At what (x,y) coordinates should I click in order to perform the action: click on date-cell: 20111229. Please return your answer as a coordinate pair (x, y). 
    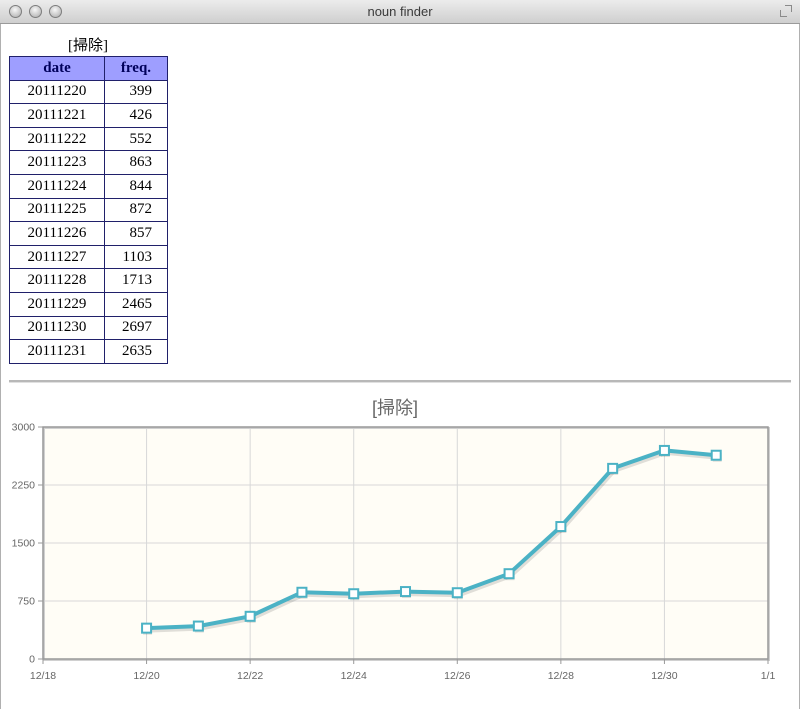
    Looking at the image, I should click on (57, 304).